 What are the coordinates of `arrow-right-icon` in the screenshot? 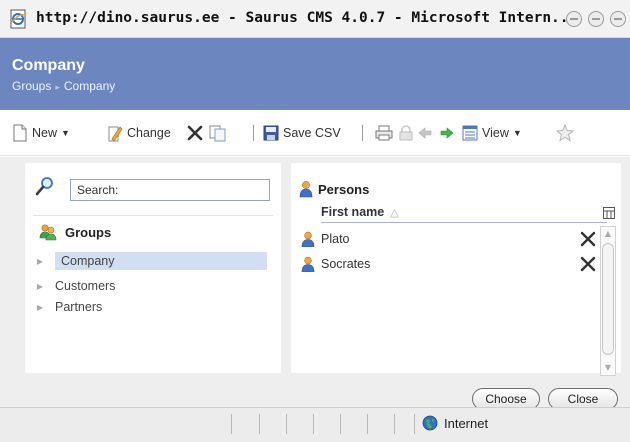 It's located at (447, 133).